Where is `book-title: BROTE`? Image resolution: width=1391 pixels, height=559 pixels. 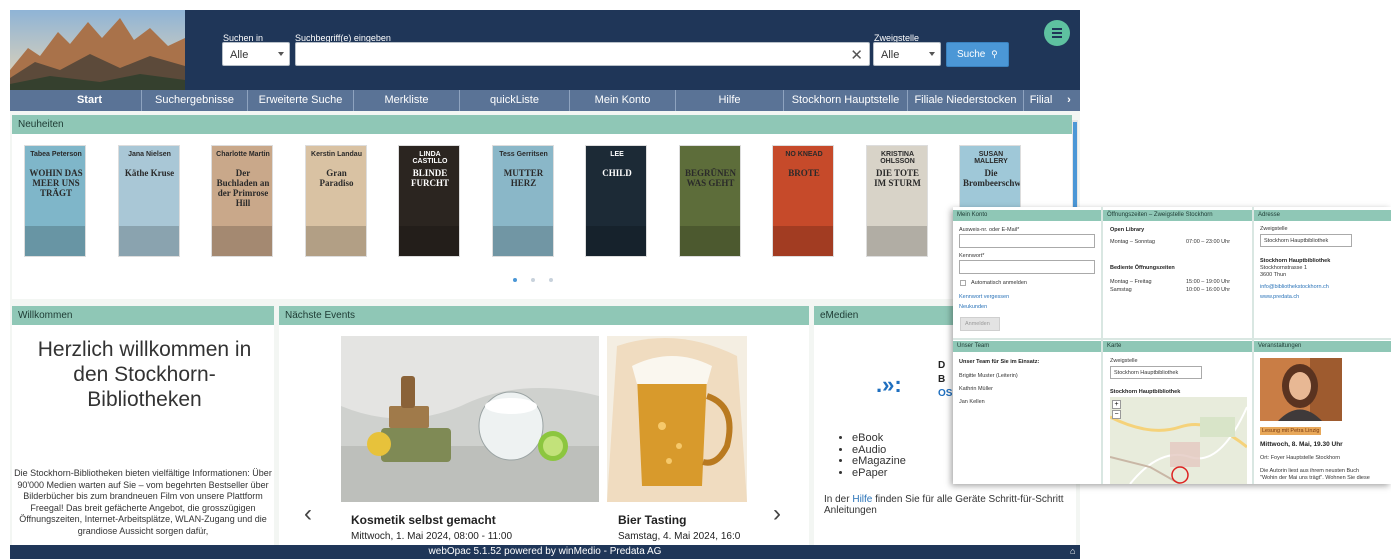
book-title: BROTE is located at coordinates (804, 173).